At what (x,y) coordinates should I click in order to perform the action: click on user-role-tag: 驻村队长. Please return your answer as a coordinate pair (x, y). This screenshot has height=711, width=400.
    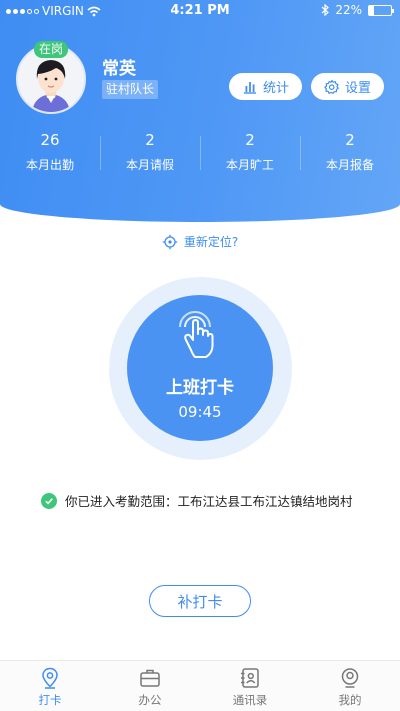
    Looking at the image, I should click on (130, 89).